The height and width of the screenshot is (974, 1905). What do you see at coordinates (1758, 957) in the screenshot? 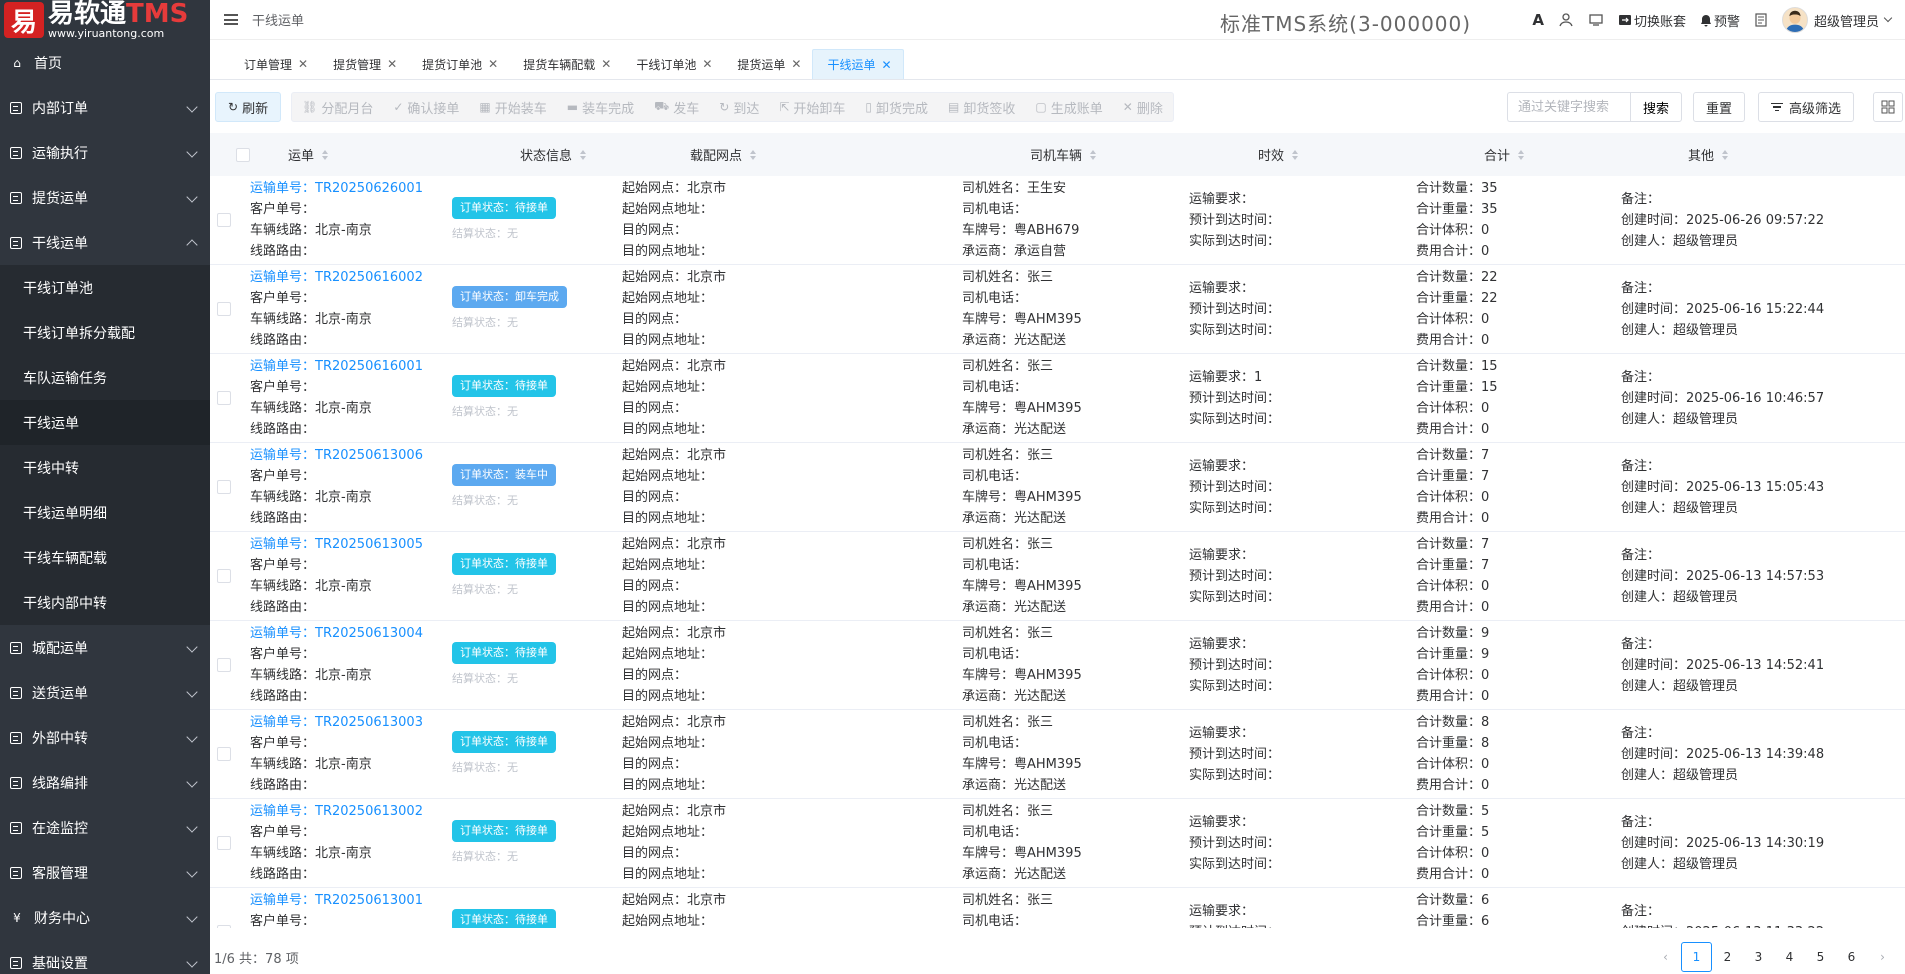
I see `page-3: 3` at bounding box center [1758, 957].